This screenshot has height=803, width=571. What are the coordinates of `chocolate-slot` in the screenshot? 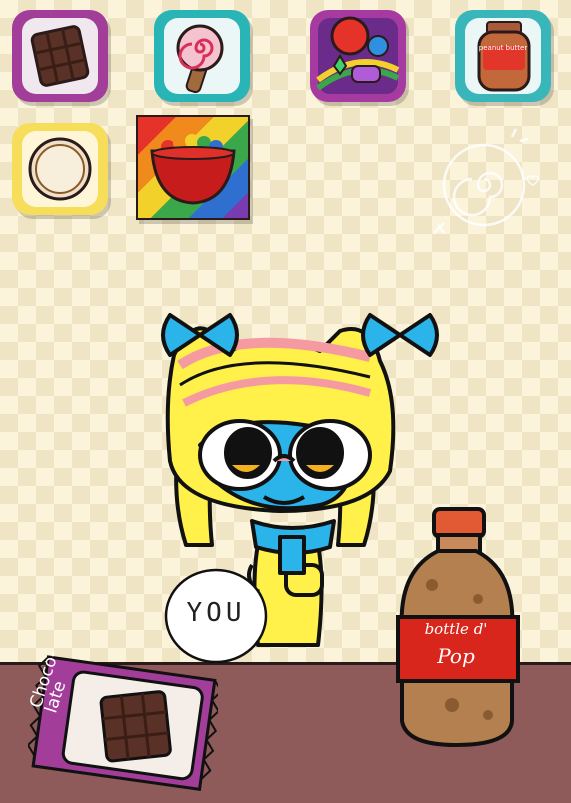 It's located at (60, 56).